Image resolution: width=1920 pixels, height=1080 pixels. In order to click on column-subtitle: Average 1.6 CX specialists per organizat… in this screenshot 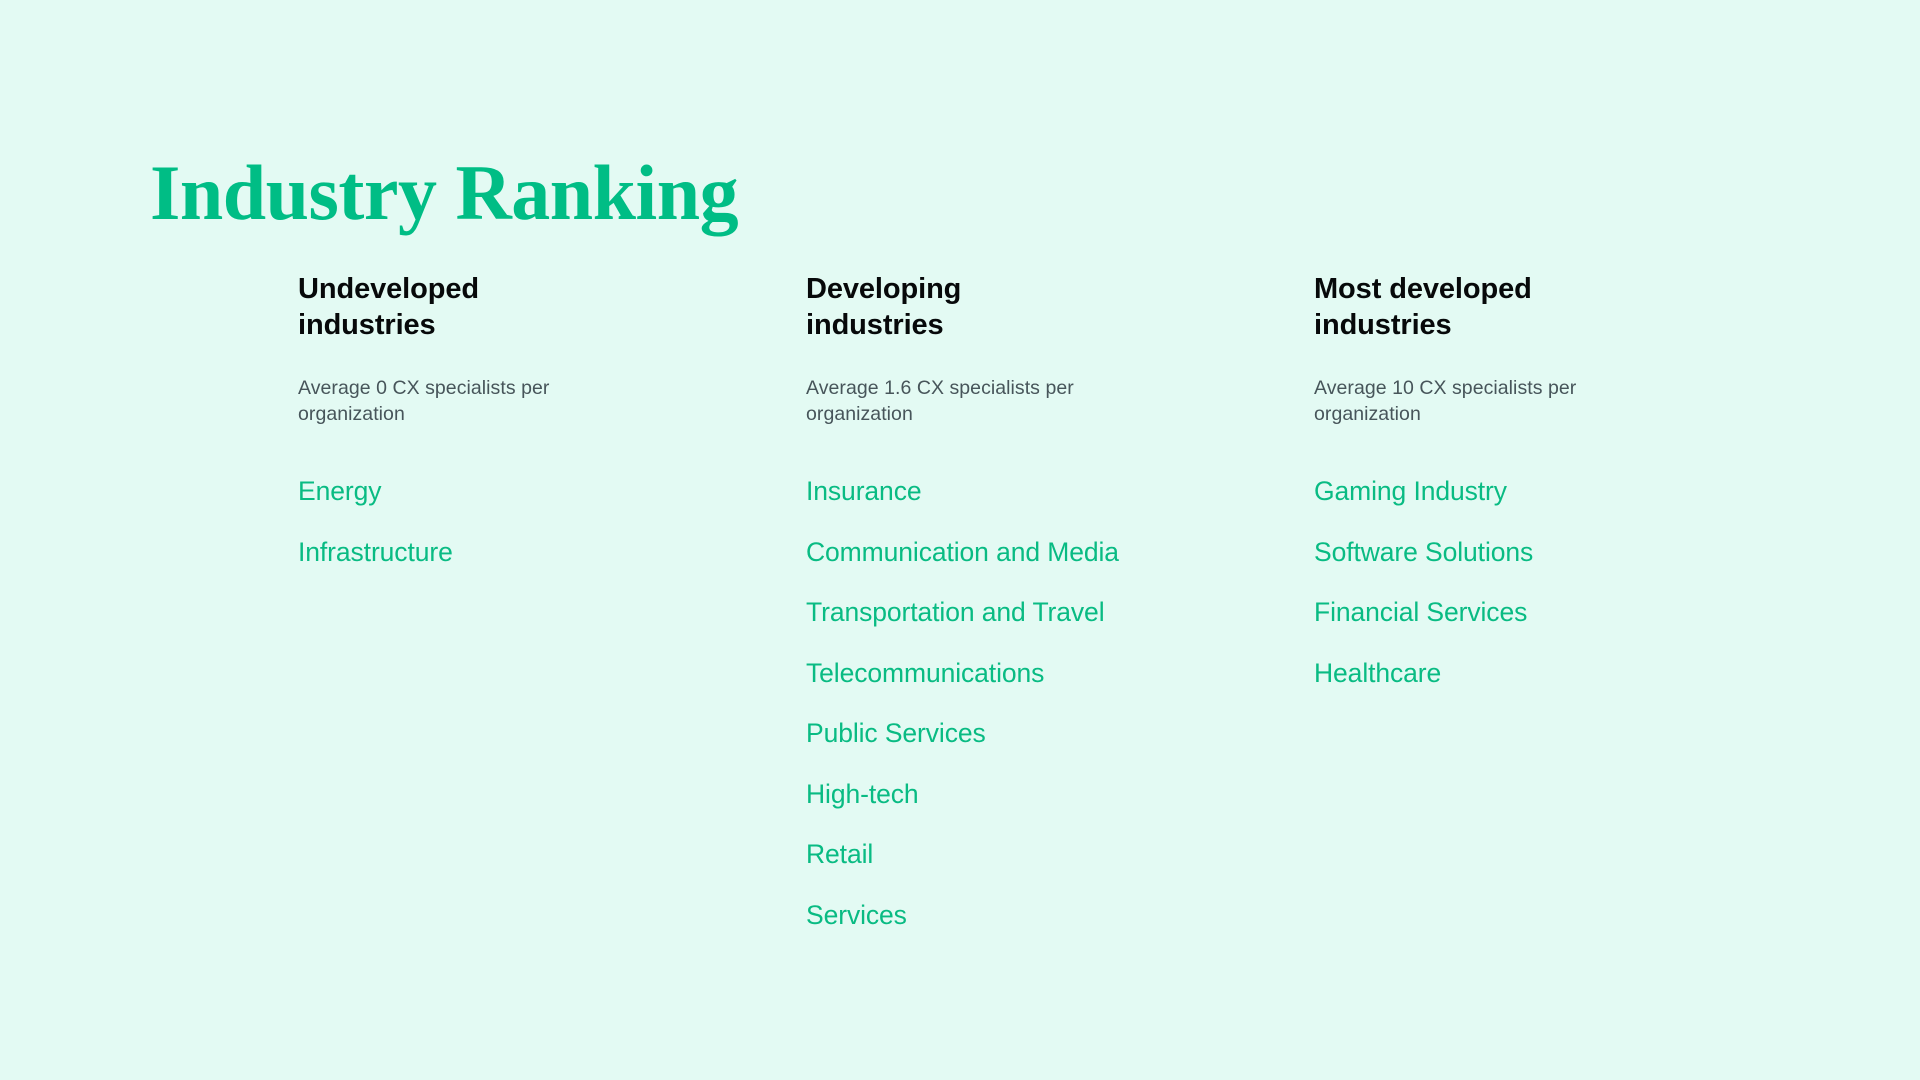, I will do `click(940, 400)`.